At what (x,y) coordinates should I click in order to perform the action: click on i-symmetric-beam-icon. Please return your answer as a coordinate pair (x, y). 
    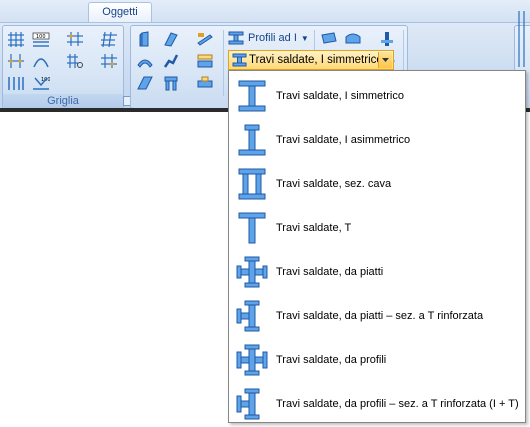
    Looking at the image, I should click on (252, 96).